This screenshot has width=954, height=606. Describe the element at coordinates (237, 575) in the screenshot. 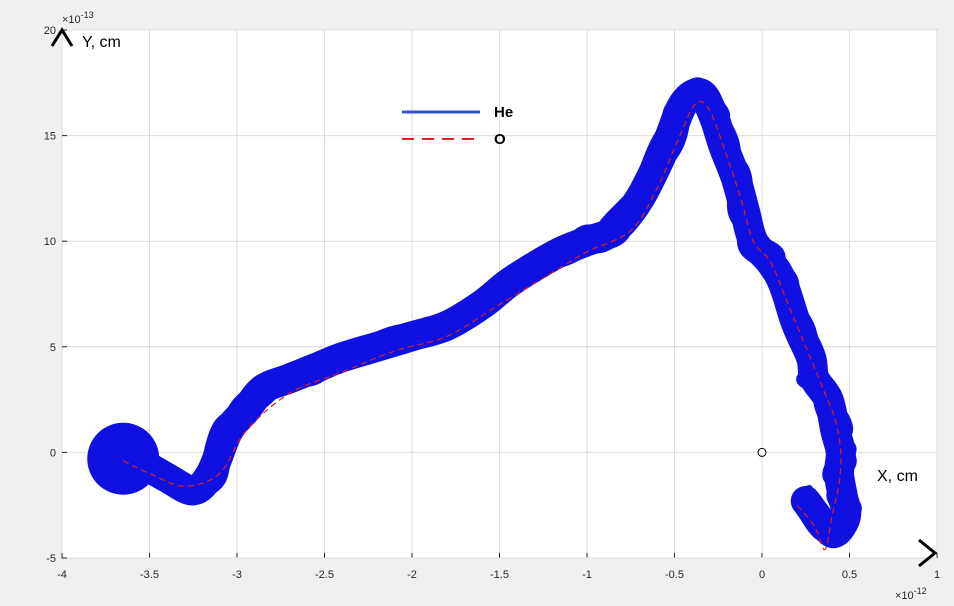

I see `x-tick-label: -3` at that location.